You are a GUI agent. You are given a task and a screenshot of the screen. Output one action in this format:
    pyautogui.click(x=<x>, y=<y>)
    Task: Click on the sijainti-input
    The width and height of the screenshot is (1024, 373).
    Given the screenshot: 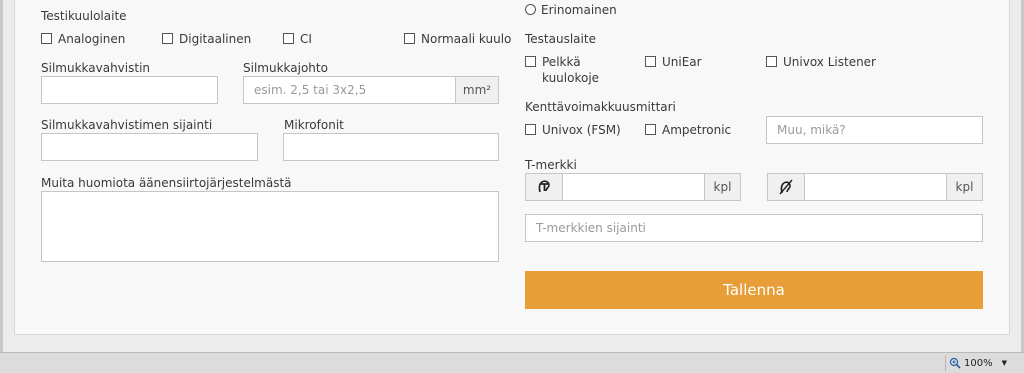 What is the action you would take?
    pyautogui.click(x=149, y=147)
    